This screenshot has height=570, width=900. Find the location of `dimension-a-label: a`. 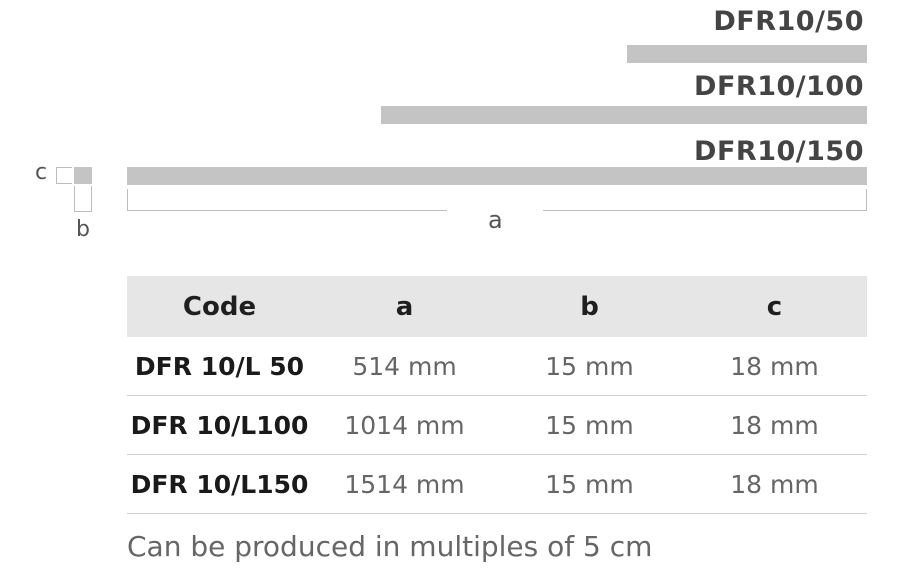

dimension-a-label: a is located at coordinates (495, 220).